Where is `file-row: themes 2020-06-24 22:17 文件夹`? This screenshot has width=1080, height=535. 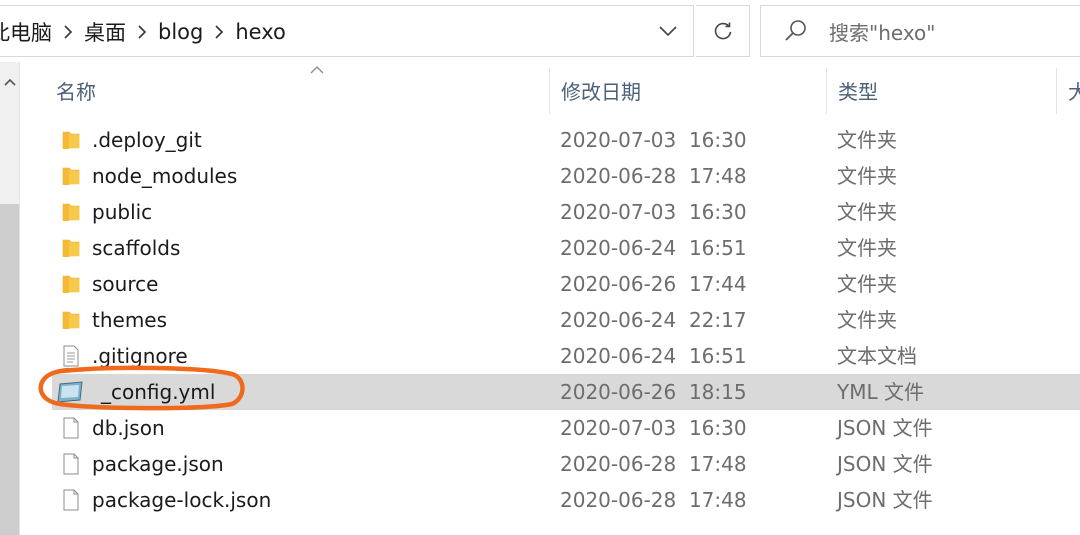
file-row: themes 2020-06-24 22:17 文件夹 is located at coordinates (550, 320).